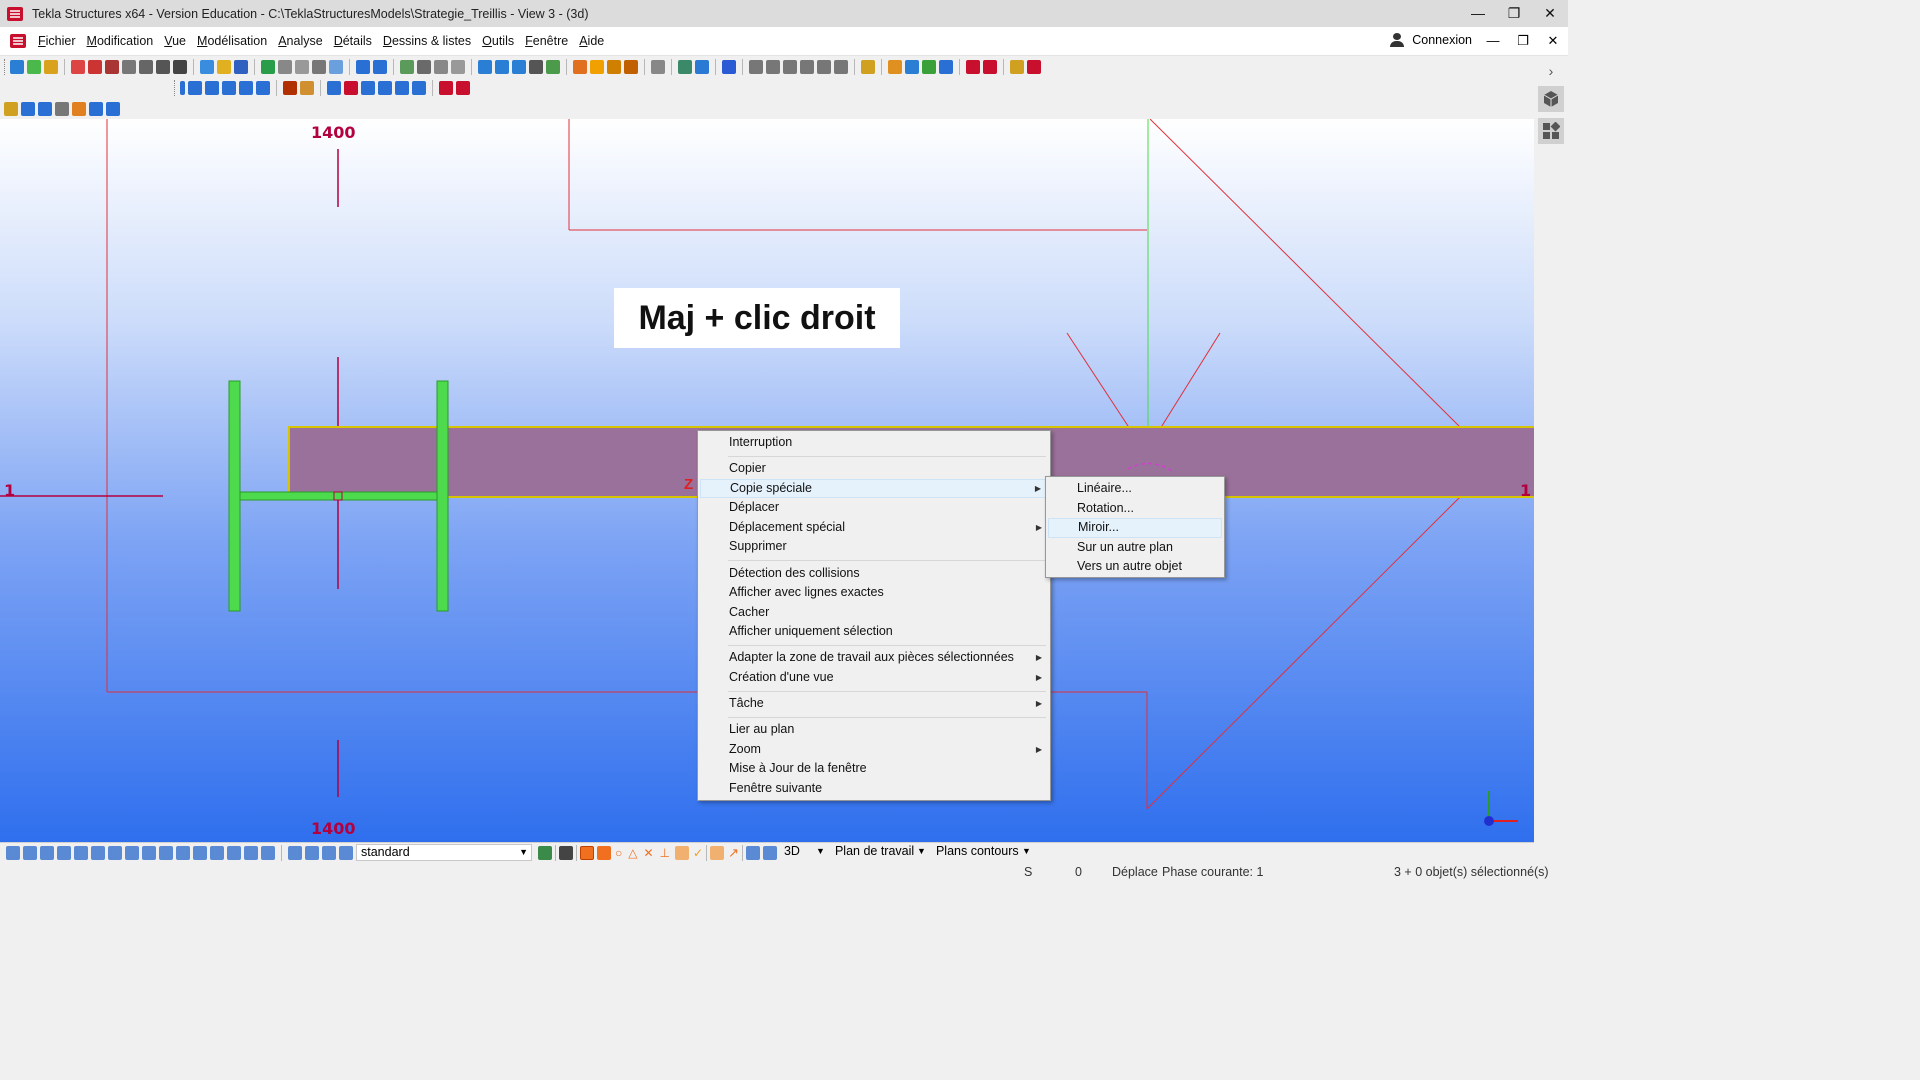 The width and height of the screenshot is (1920, 1080). What do you see at coordinates (769, 852) in the screenshot?
I see `snap-depth-icon` at bounding box center [769, 852].